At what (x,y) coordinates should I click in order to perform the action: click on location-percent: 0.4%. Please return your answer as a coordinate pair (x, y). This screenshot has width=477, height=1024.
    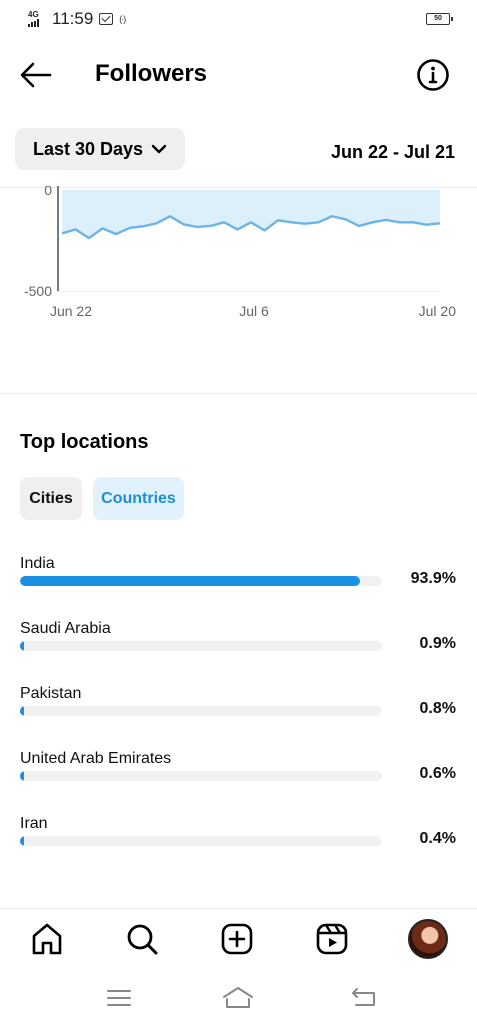
    Looking at the image, I should click on (437, 838).